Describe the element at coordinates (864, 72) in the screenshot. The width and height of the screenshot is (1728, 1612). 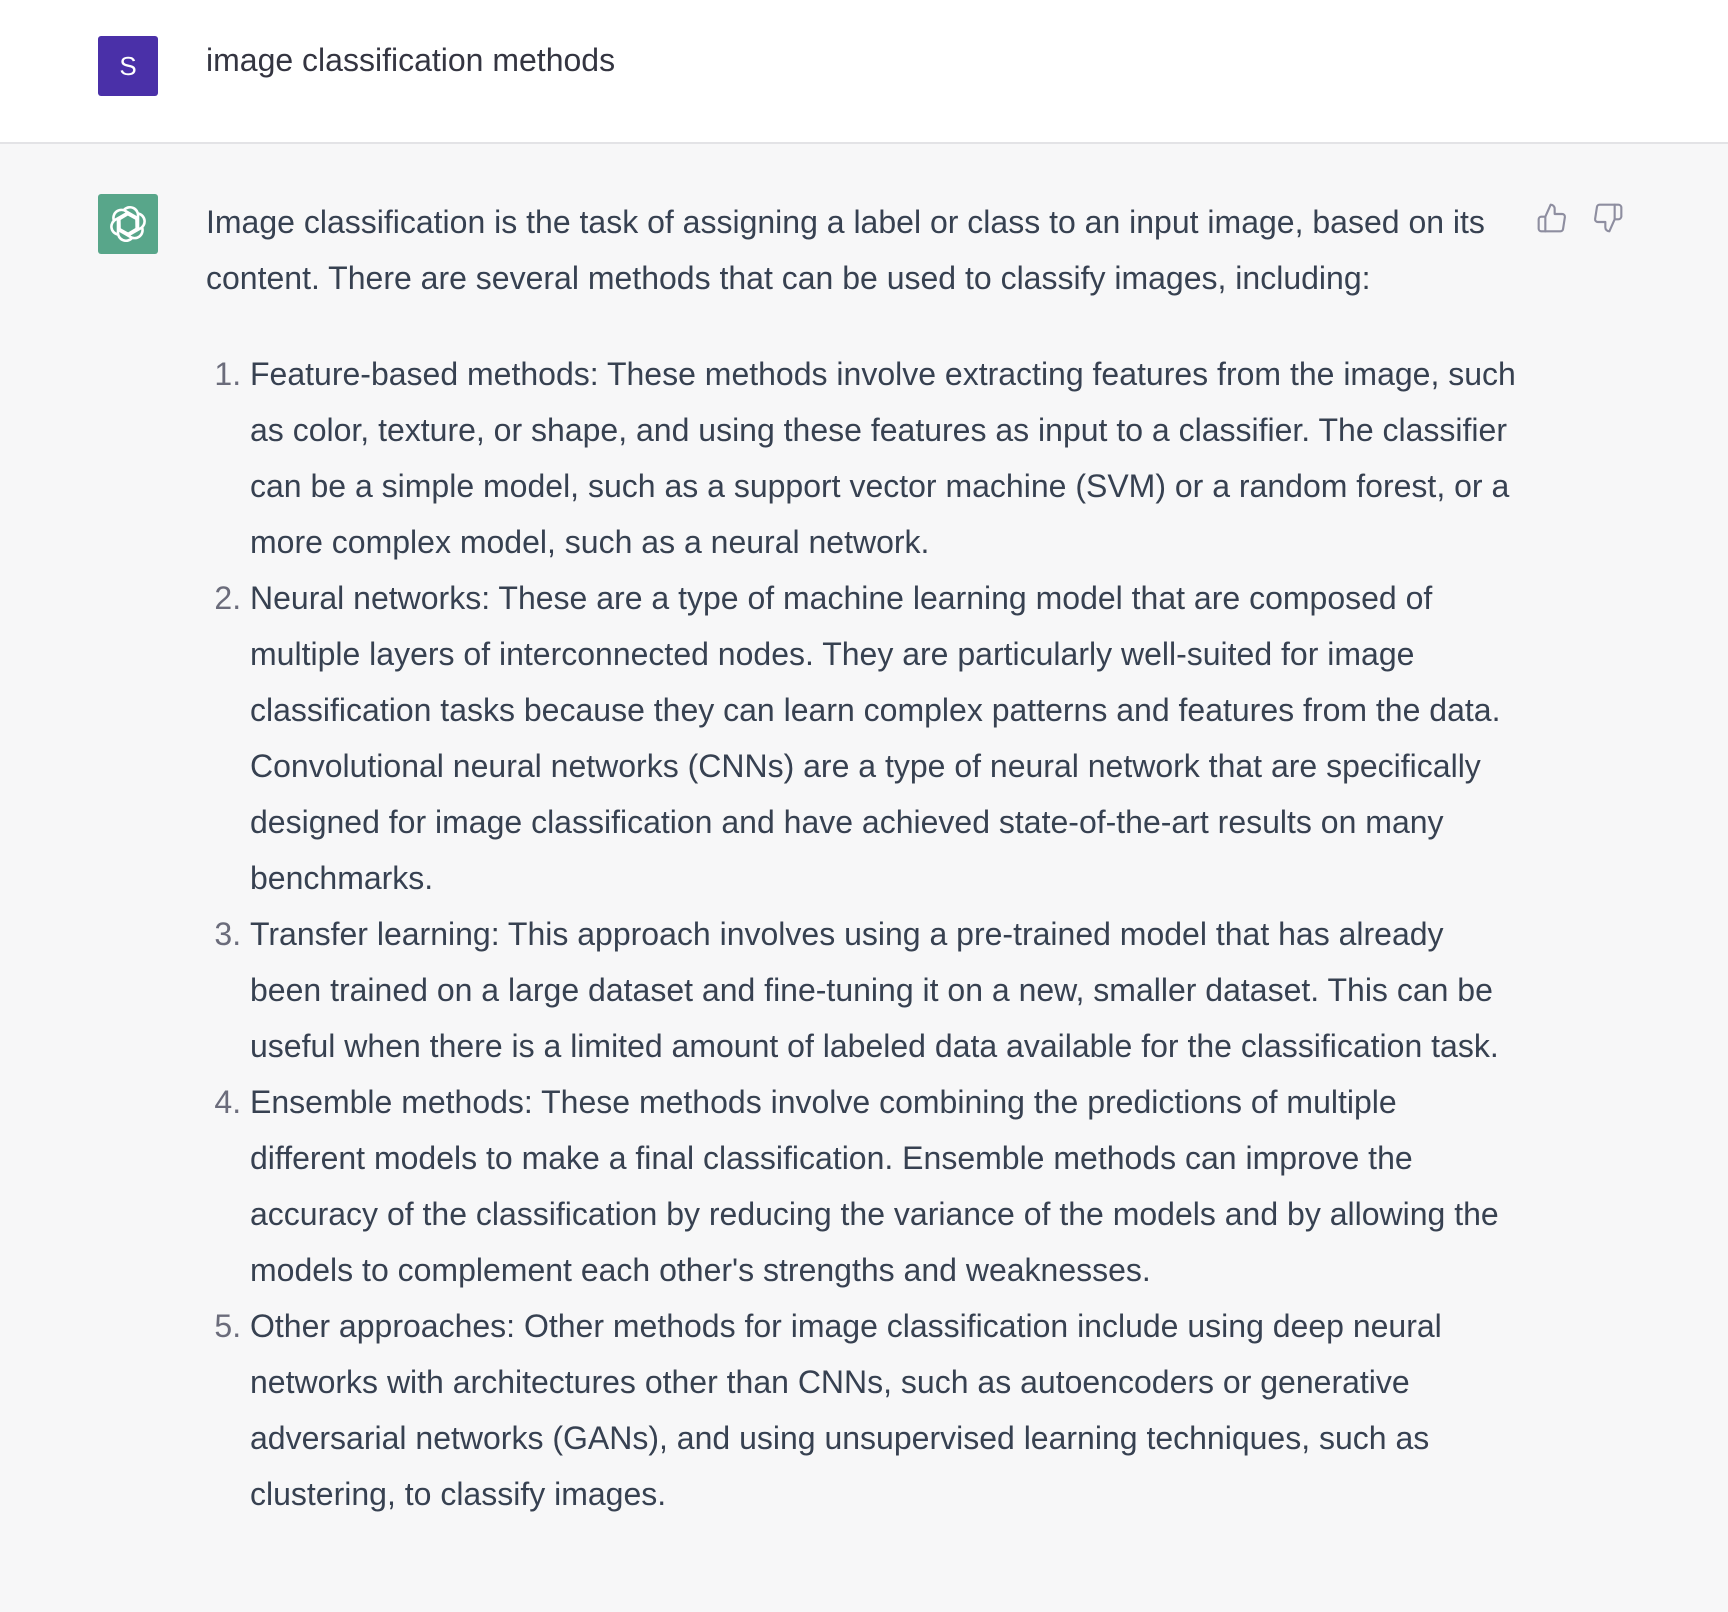
I see `user-message-row: S image classification methods` at that location.